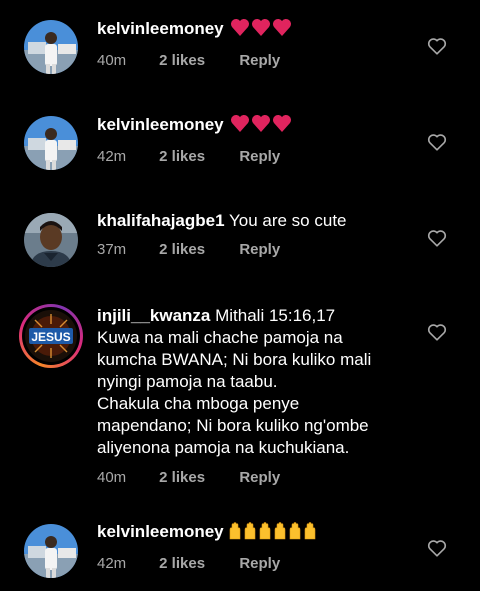 The height and width of the screenshot is (591, 480). I want to click on comment-text-line: Chakula cha mboga penye, so click(198, 403).